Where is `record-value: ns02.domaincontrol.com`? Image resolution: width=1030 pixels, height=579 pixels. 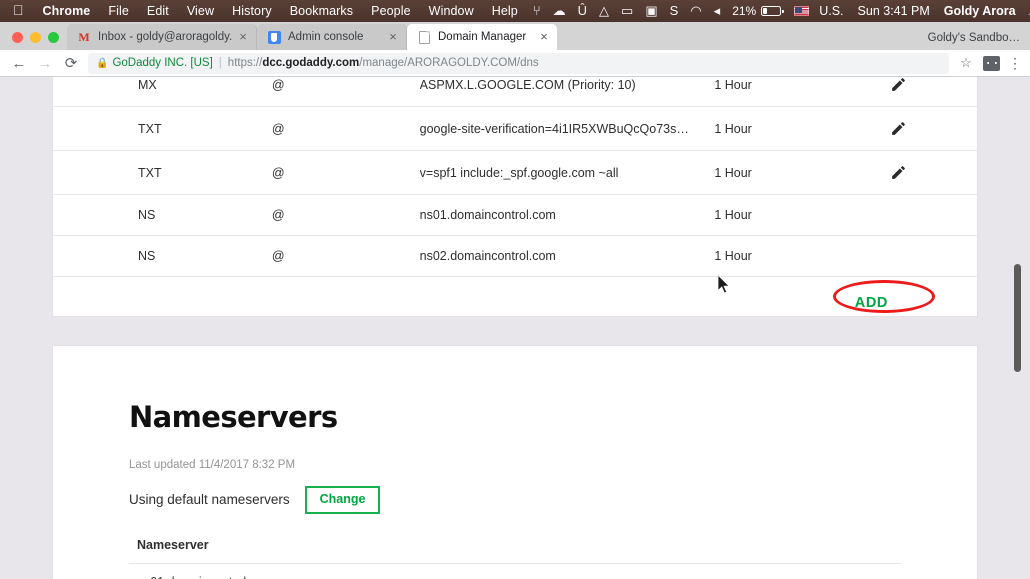 record-value: ns02.domaincontrol.com is located at coordinates (567, 256).